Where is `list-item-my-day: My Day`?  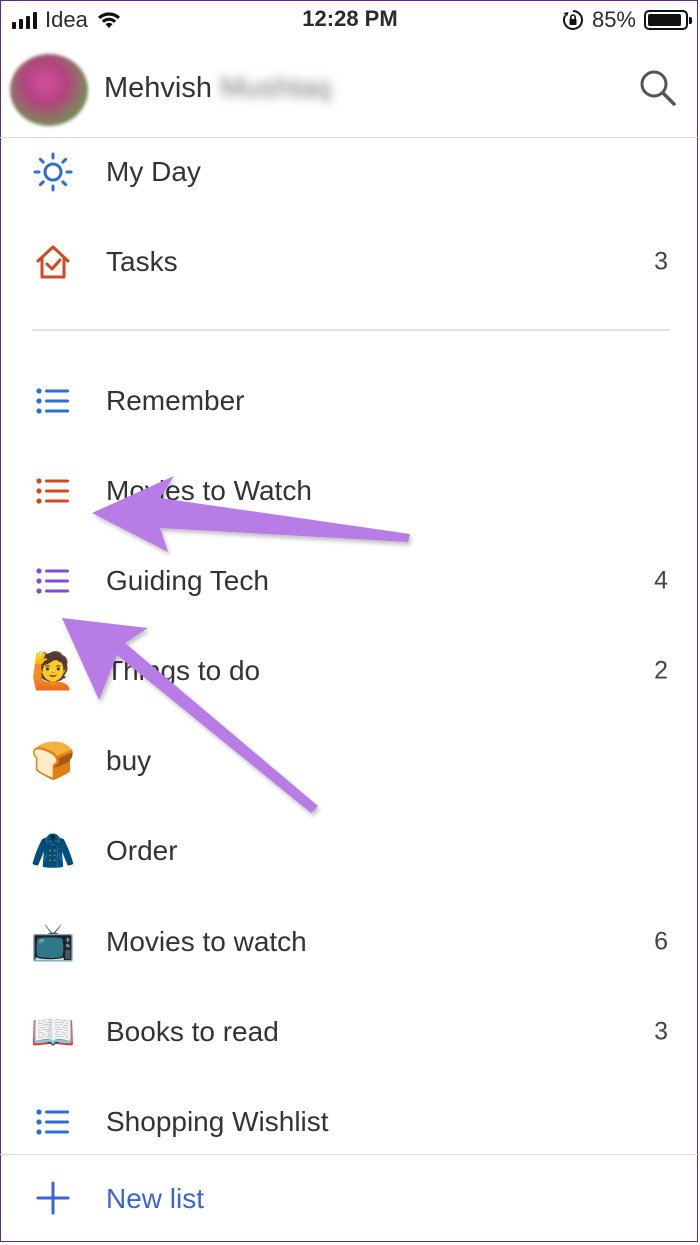 list-item-my-day: My Day is located at coordinates (350, 172).